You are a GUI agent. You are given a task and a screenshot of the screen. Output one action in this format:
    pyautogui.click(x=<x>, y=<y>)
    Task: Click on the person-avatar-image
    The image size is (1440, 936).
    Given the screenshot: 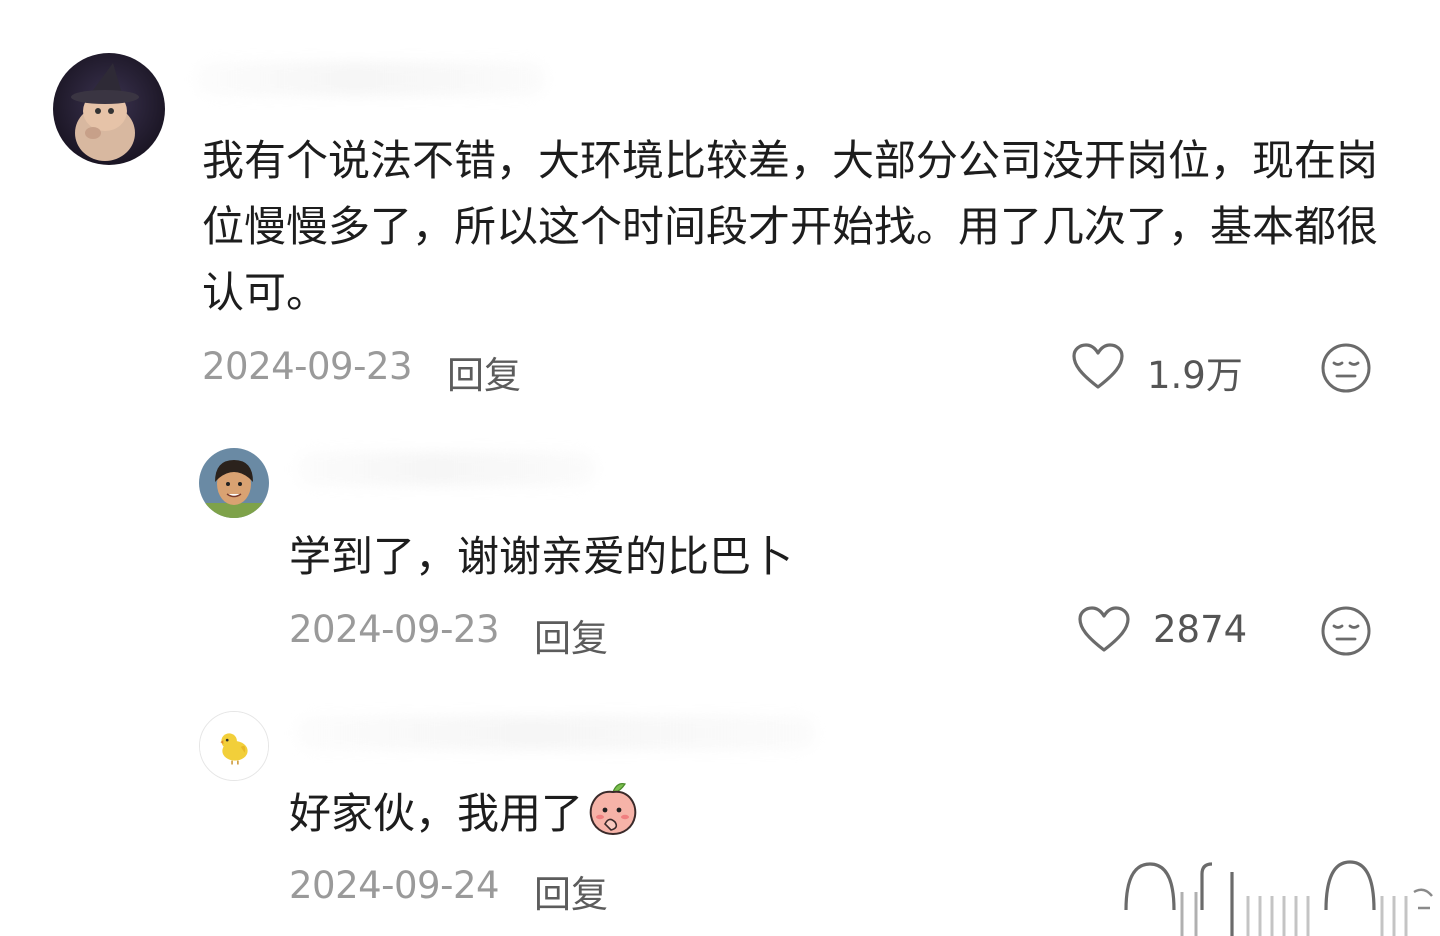 What is the action you would take?
    pyautogui.click(x=234, y=483)
    